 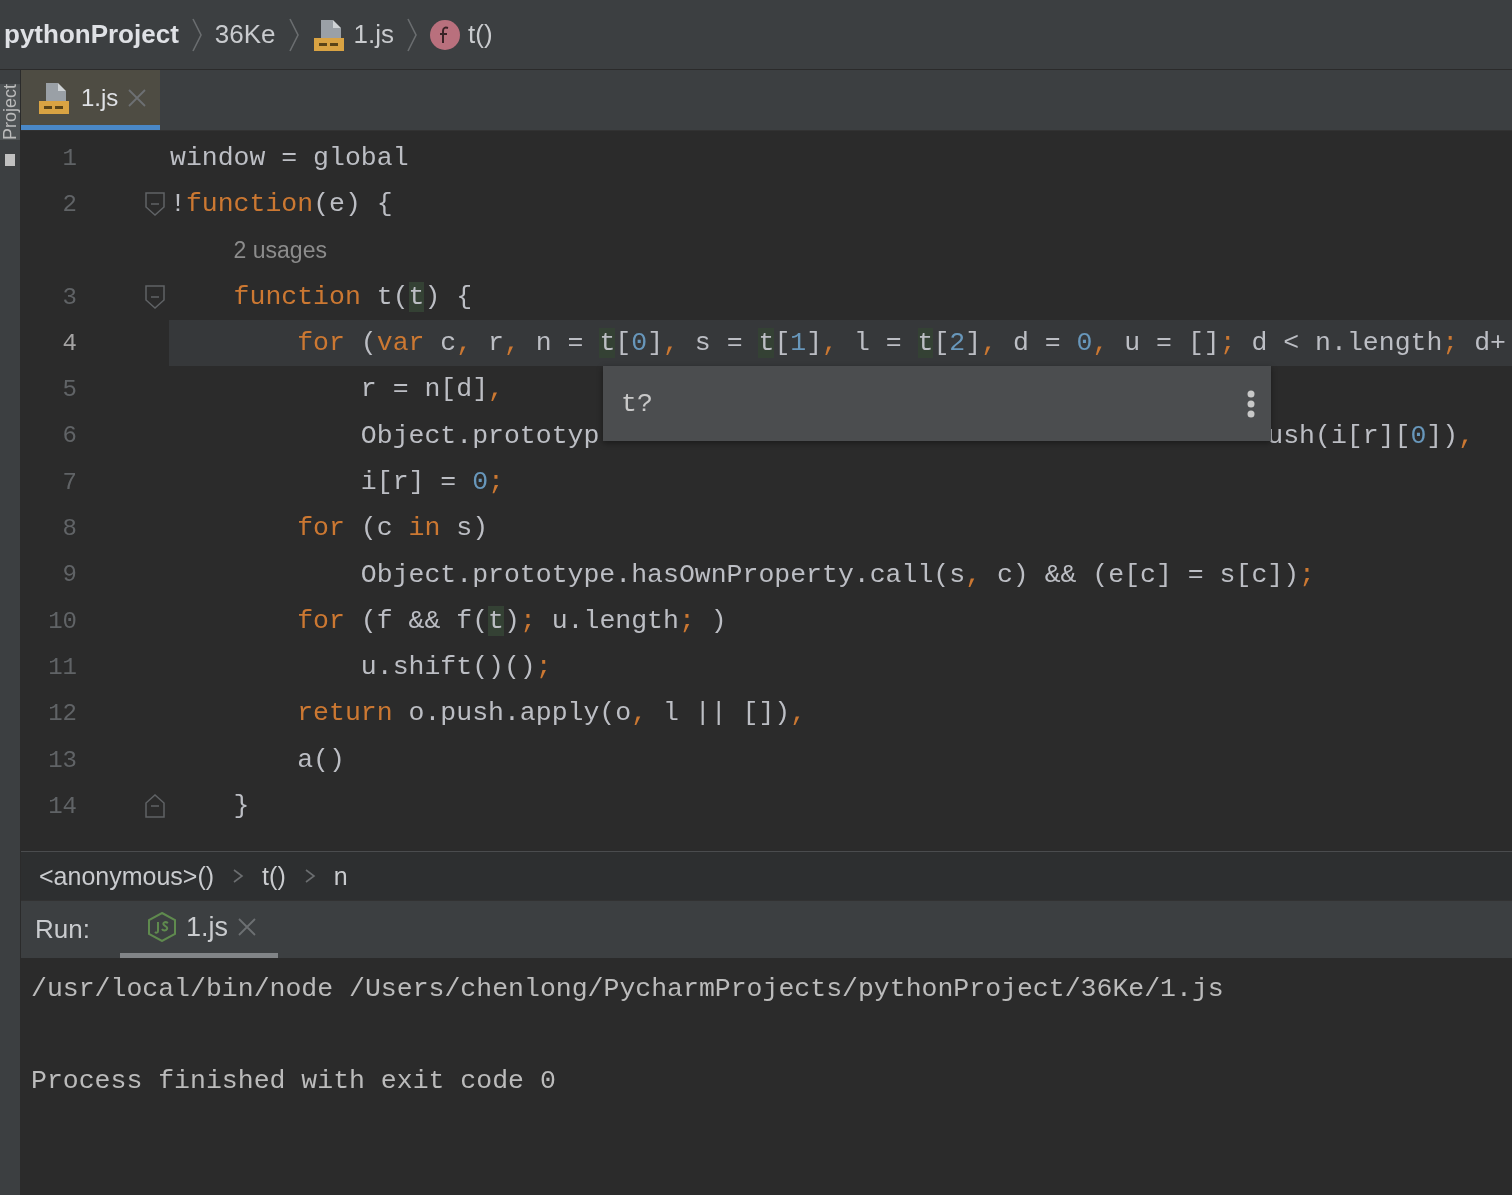 What do you see at coordinates (373, 34) in the screenshot?
I see `breadcrumb-item: 1.js` at bounding box center [373, 34].